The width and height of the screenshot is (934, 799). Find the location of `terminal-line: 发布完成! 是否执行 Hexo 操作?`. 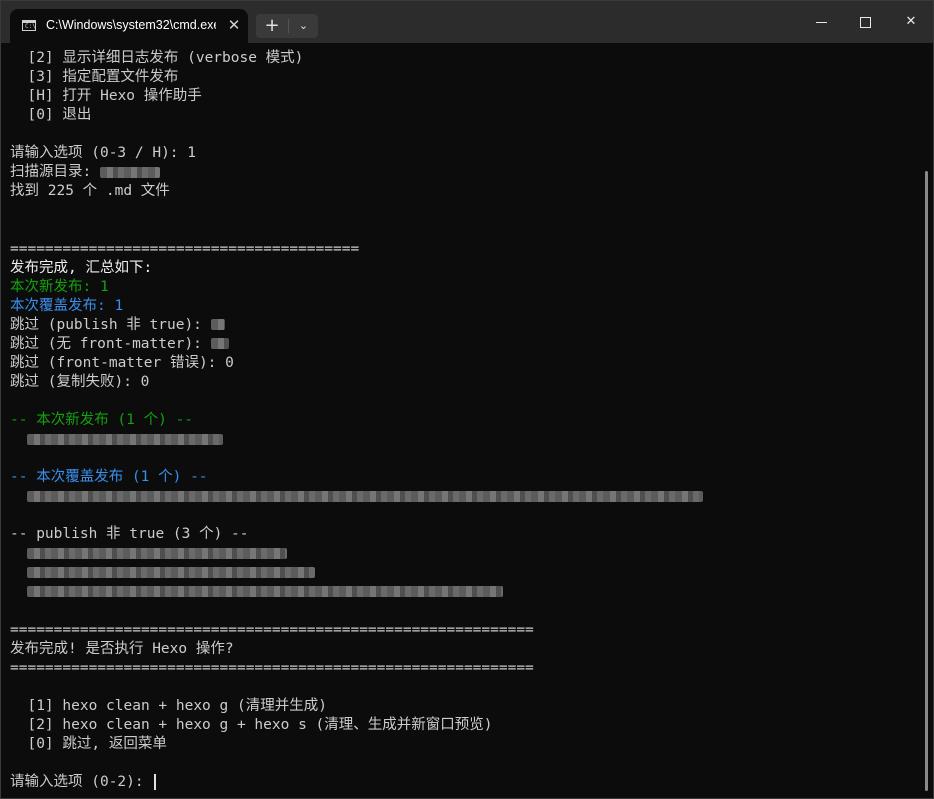

terminal-line: 发布完成! 是否执行 Hexo 操作? is located at coordinates (122, 649).